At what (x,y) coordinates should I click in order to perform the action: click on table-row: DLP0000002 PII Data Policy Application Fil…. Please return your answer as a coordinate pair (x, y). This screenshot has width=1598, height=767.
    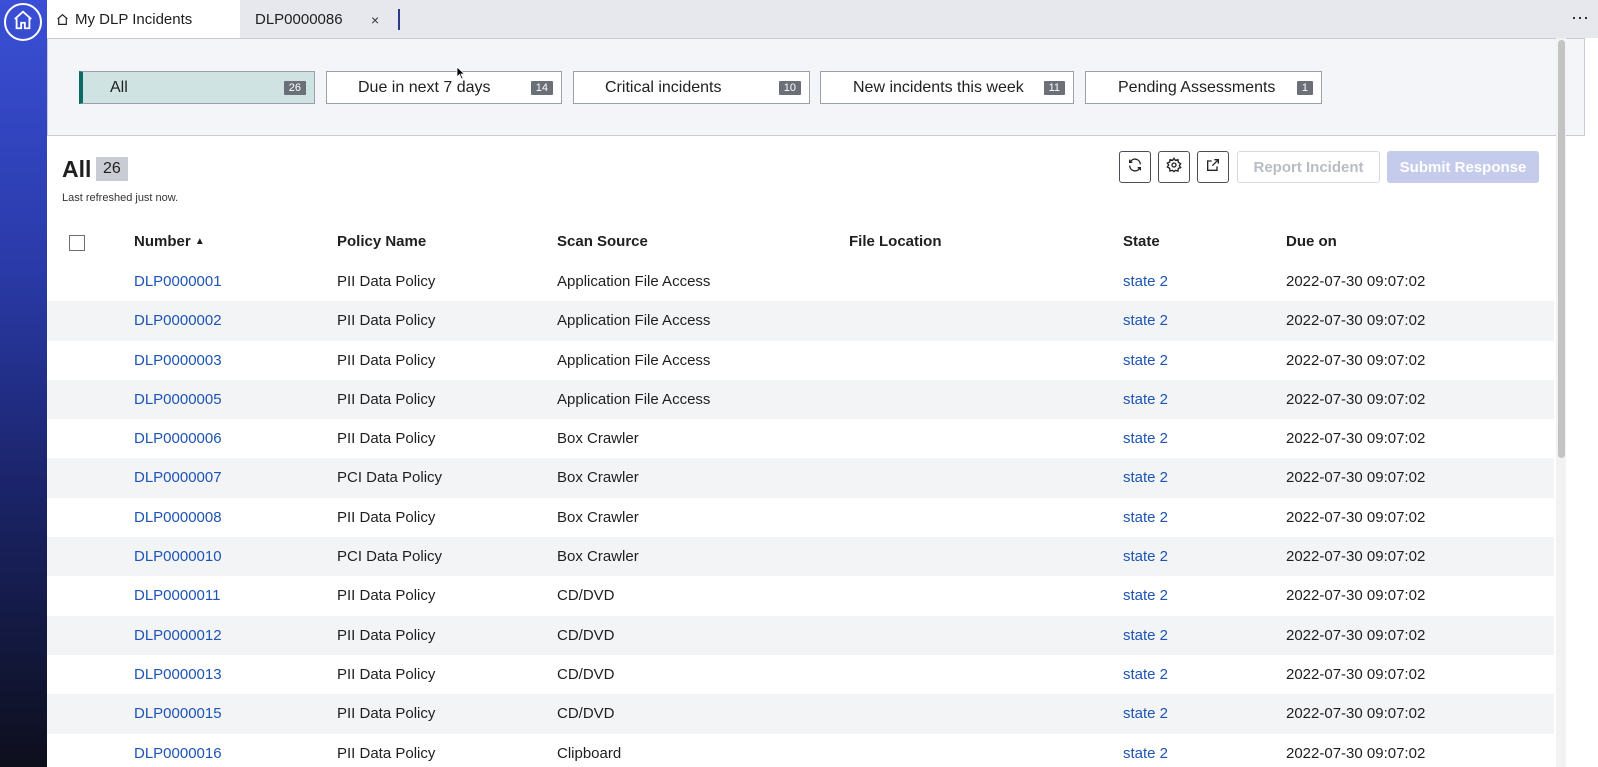
    Looking at the image, I should click on (800, 321).